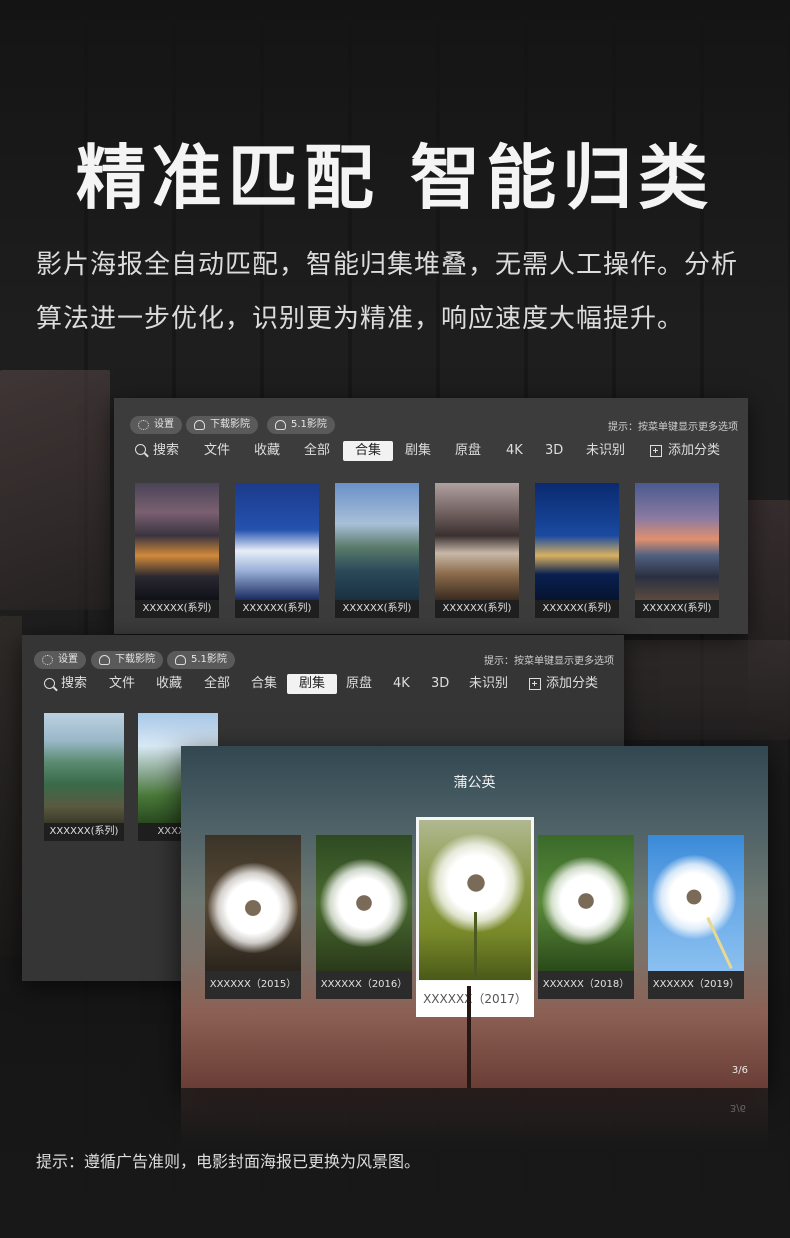 This screenshot has width=790, height=1238. What do you see at coordinates (477, 541) in the screenshot?
I see `coastal-town-image` at bounding box center [477, 541].